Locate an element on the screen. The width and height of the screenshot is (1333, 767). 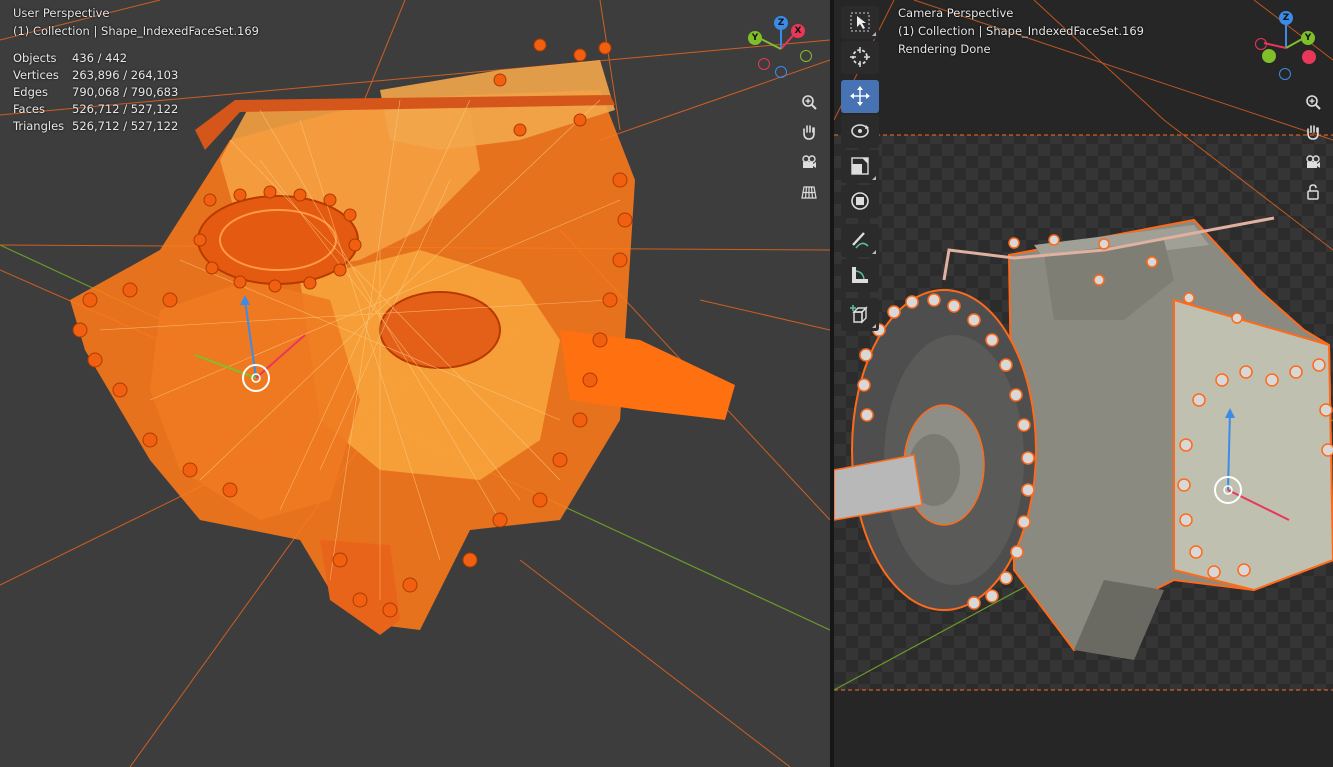
measure-tool is located at coordinates (860, 275).